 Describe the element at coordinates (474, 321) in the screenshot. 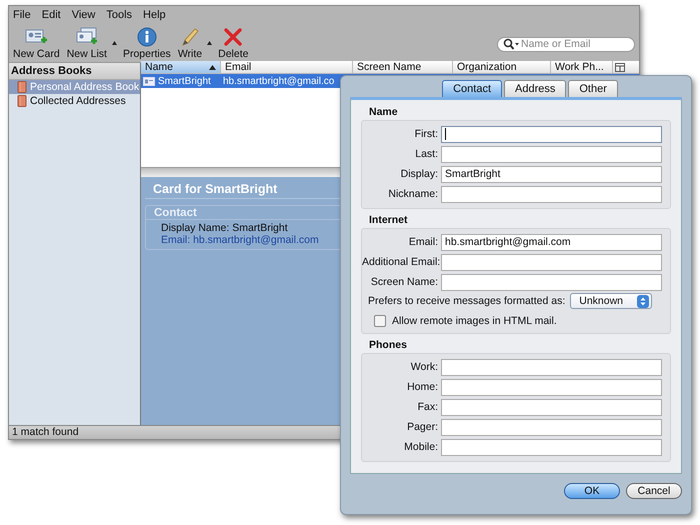

I see `checkbox-label: Allow remote images in HTML mail.` at that location.